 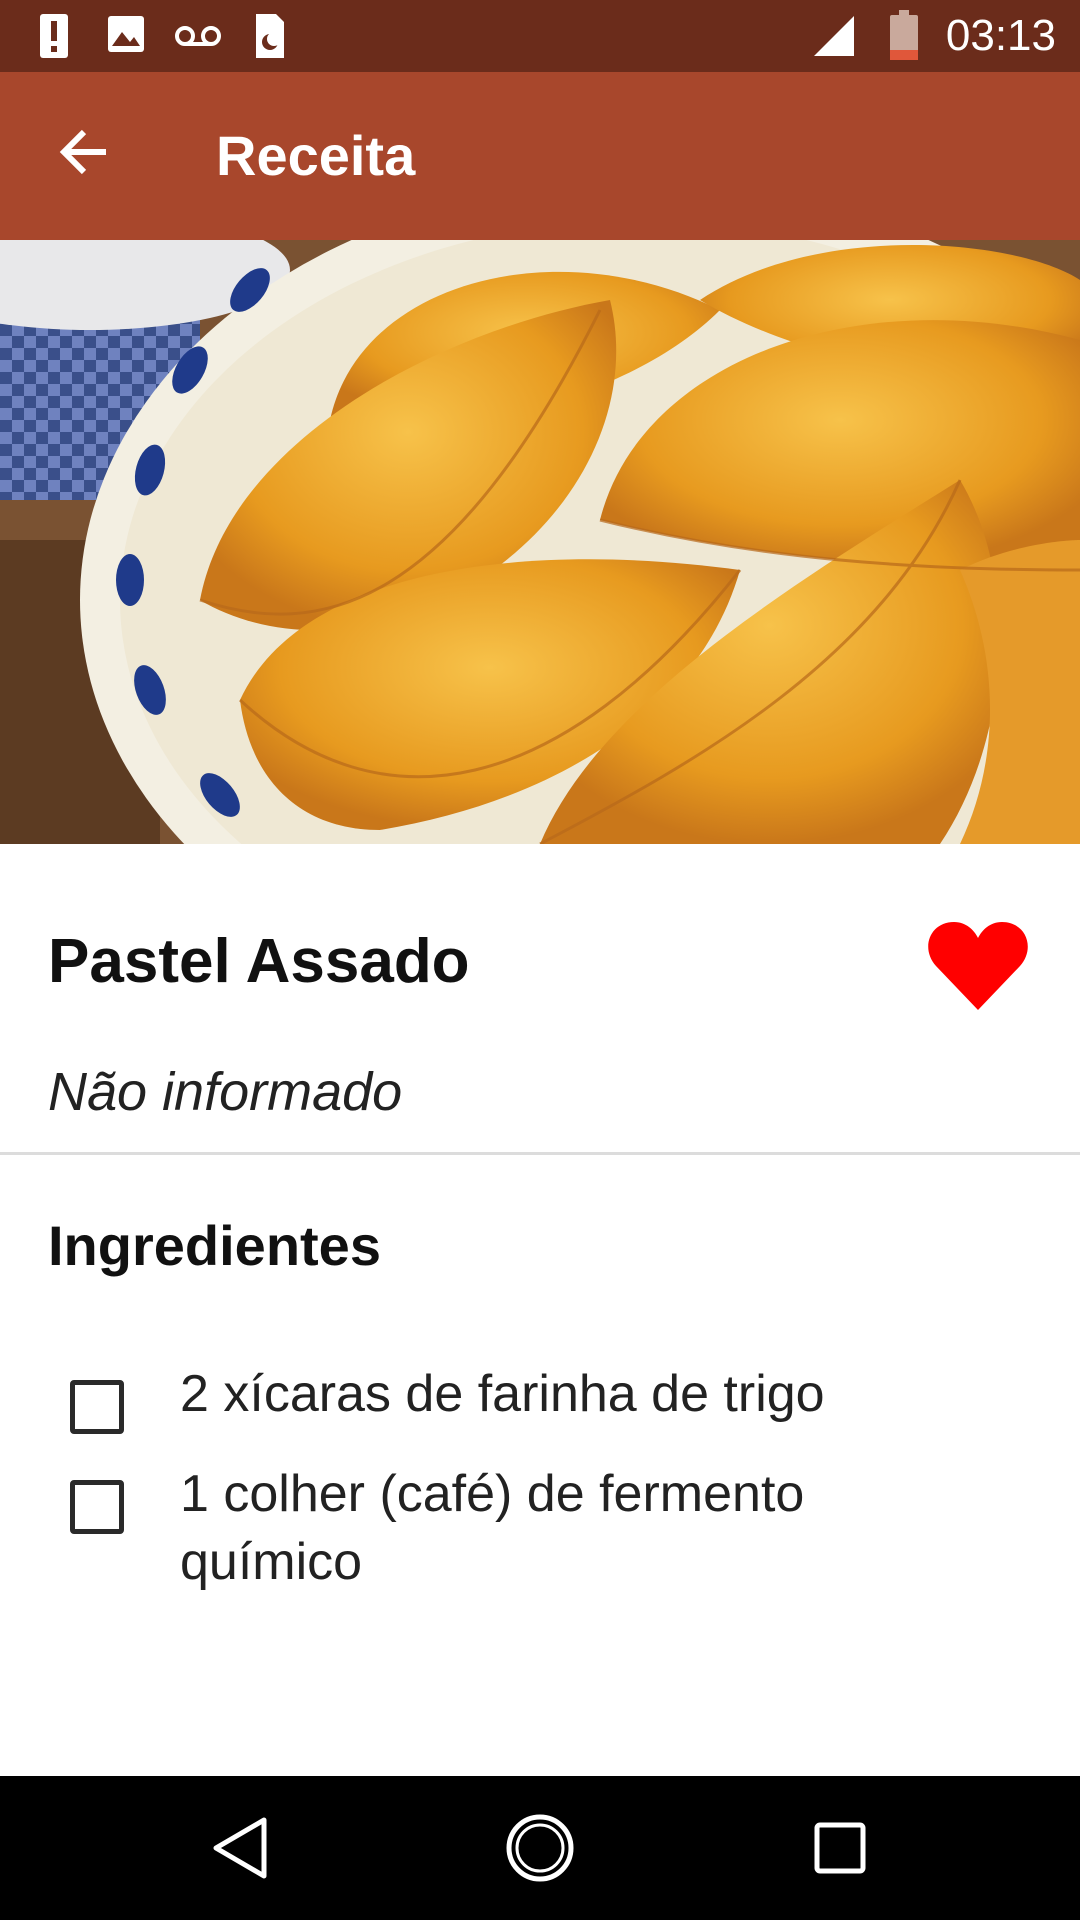 I want to click on alert-icon, so click(x=54, y=38).